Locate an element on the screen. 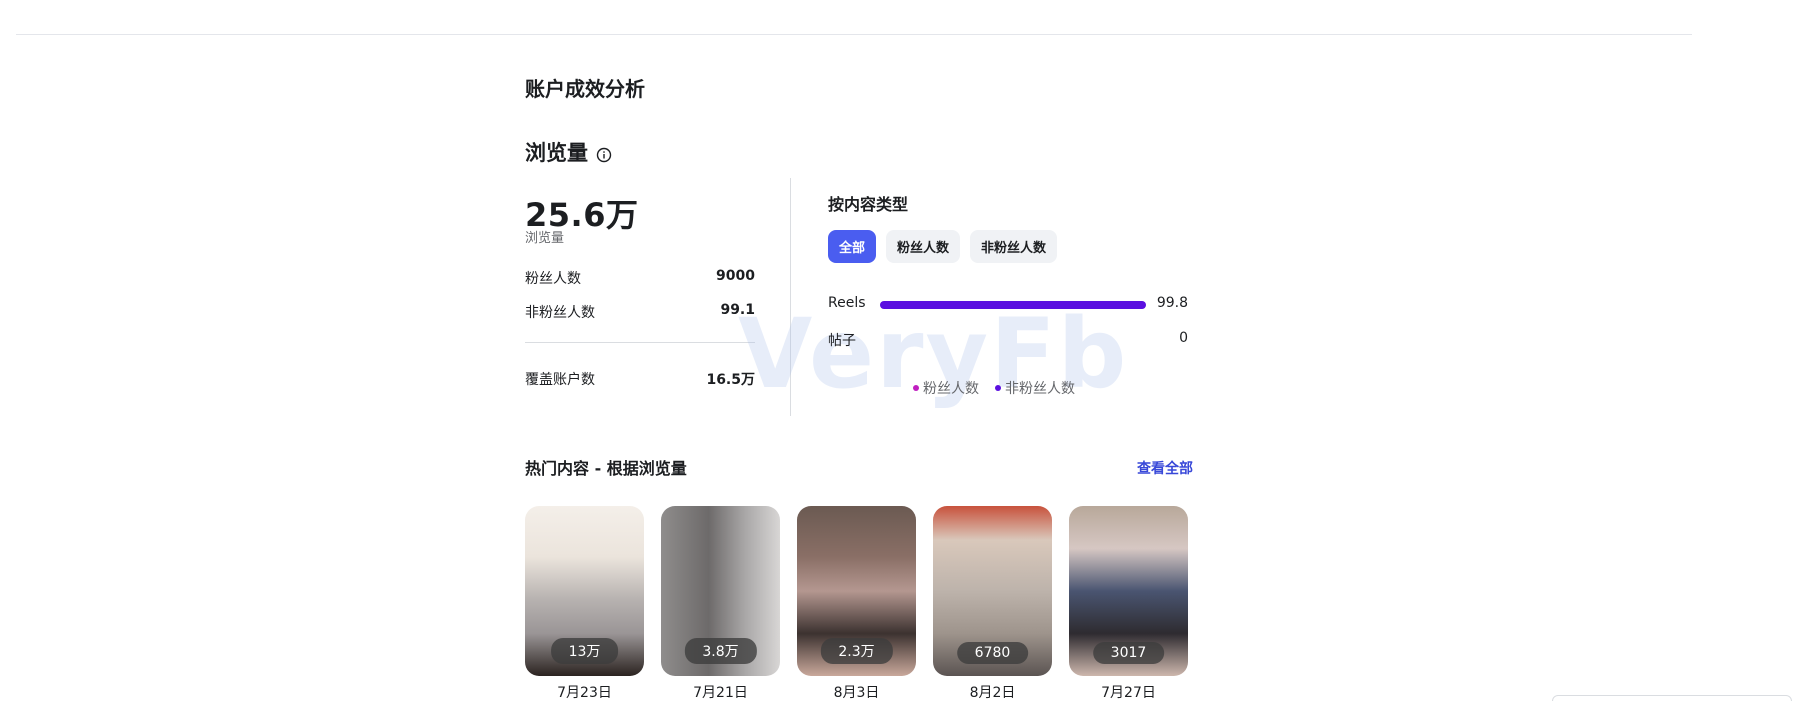  content-date: 8月2日 is located at coordinates (992, 693).